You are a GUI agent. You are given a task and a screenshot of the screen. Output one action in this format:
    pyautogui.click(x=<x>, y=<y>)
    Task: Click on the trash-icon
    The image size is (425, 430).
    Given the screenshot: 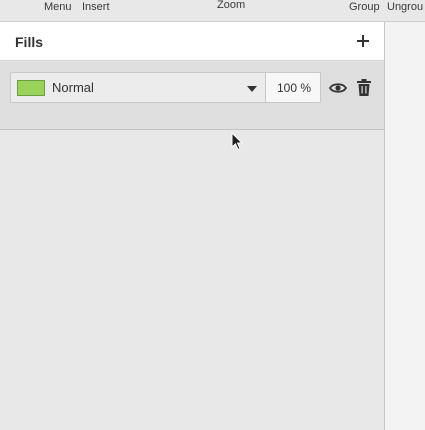 What is the action you would take?
    pyautogui.click(x=364, y=87)
    